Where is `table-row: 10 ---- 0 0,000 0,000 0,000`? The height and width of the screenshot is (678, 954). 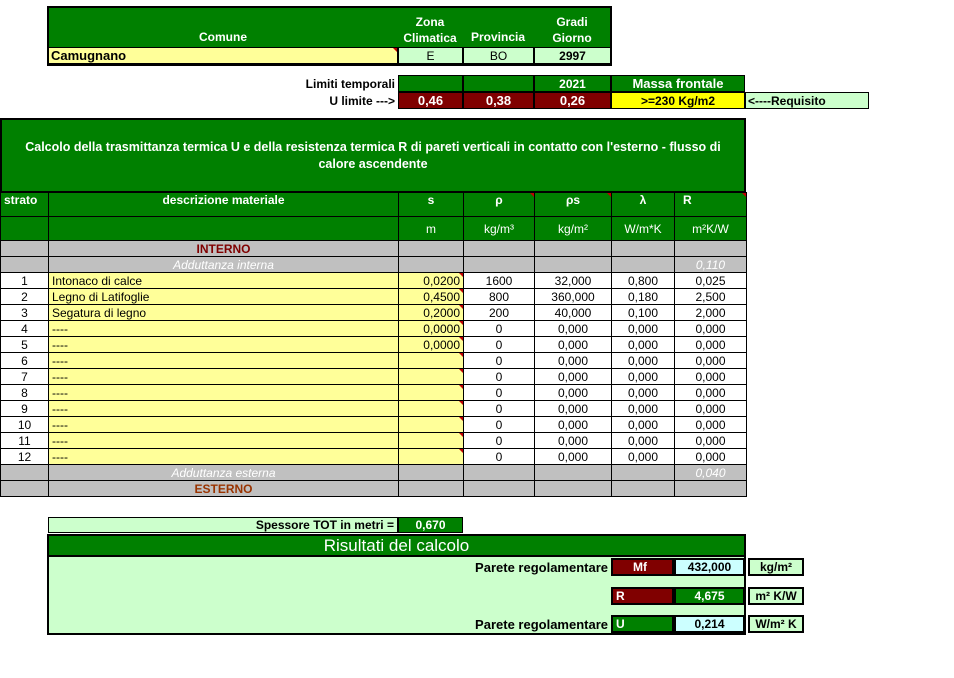 table-row: 10 ---- 0 0,000 0,000 0,000 is located at coordinates (373, 424).